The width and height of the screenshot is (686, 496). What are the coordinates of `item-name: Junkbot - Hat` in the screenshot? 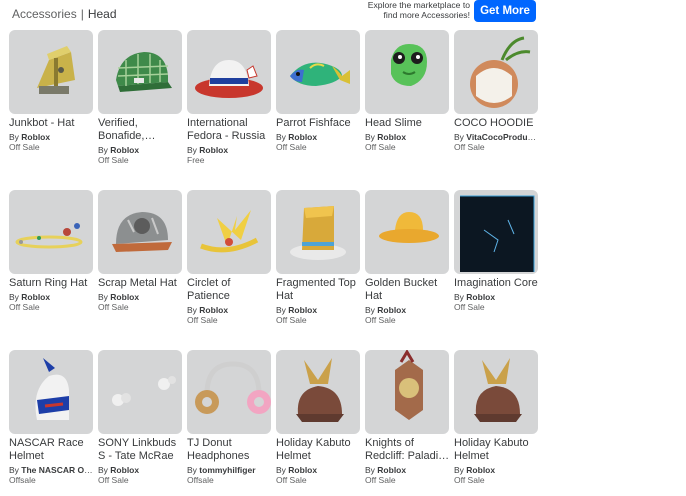 It's located at (52, 123).